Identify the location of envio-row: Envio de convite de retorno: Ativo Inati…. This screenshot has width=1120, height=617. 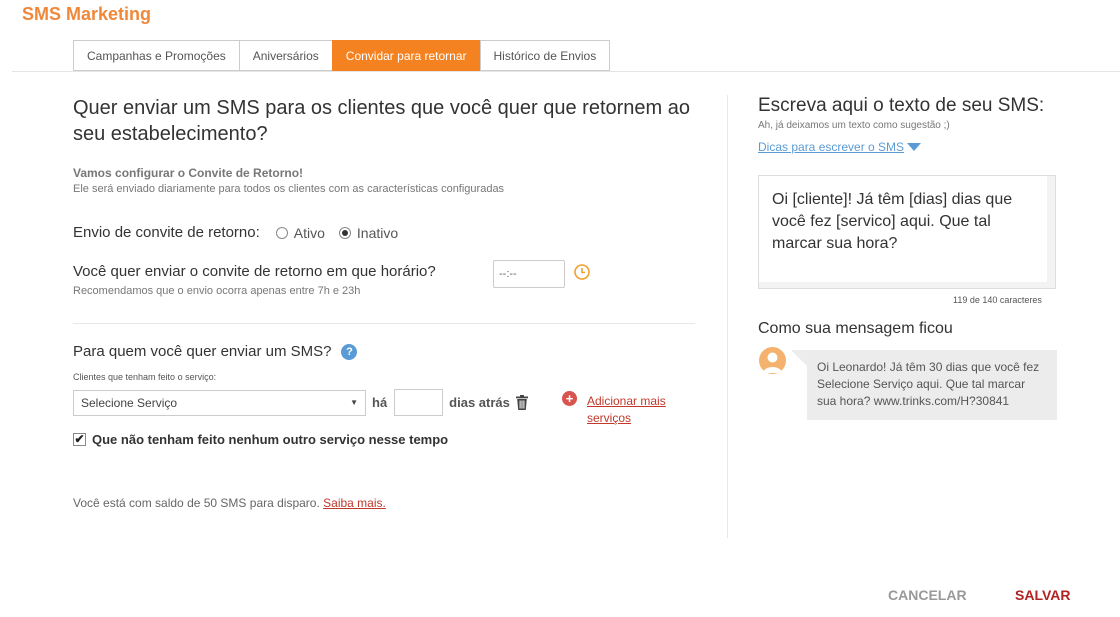
(235, 232).